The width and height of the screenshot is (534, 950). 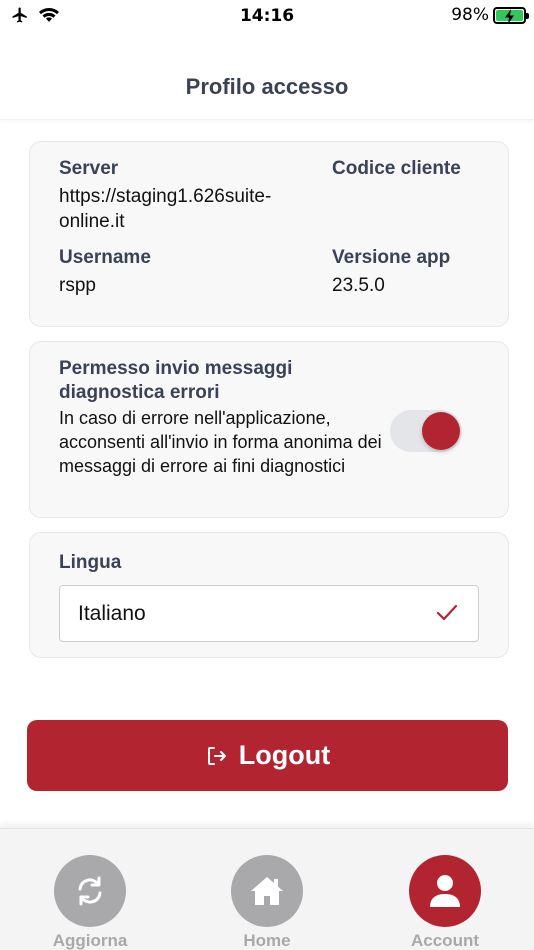 I want to click on nav-circle-home, so click(x=267, y=891).